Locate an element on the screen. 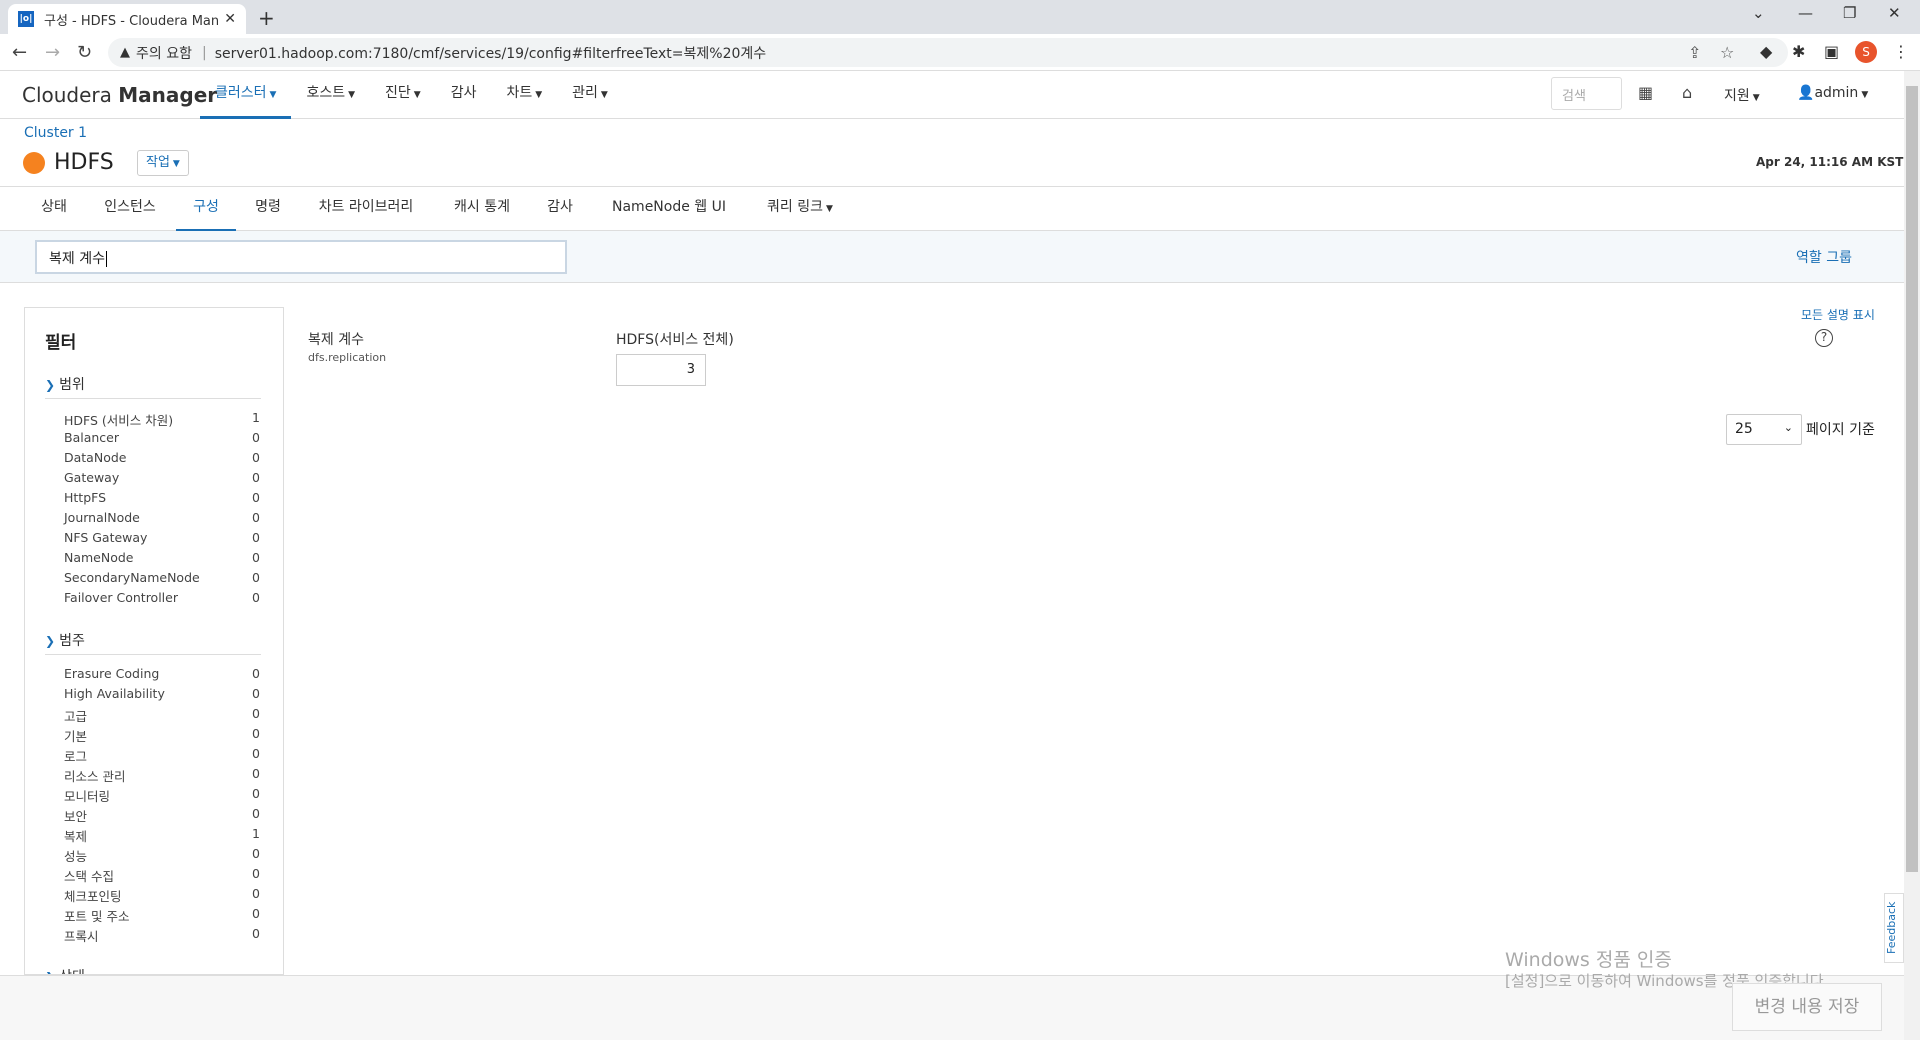  tab-search-icon: ⌄ is located at coordinates (1758, 13).